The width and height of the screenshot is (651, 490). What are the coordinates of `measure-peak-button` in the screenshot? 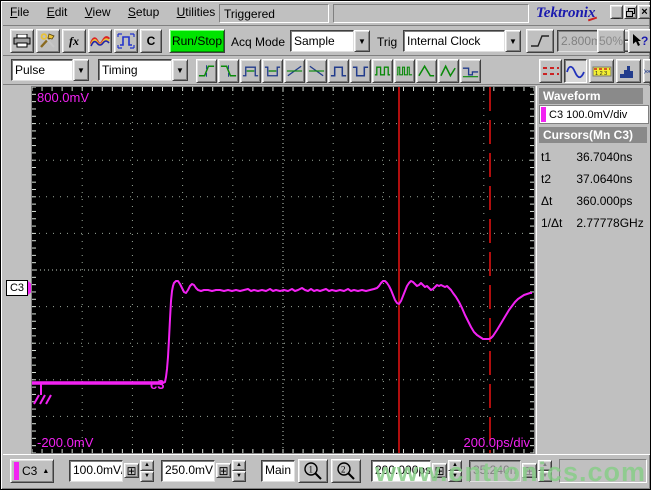 It's located at (426, 71).